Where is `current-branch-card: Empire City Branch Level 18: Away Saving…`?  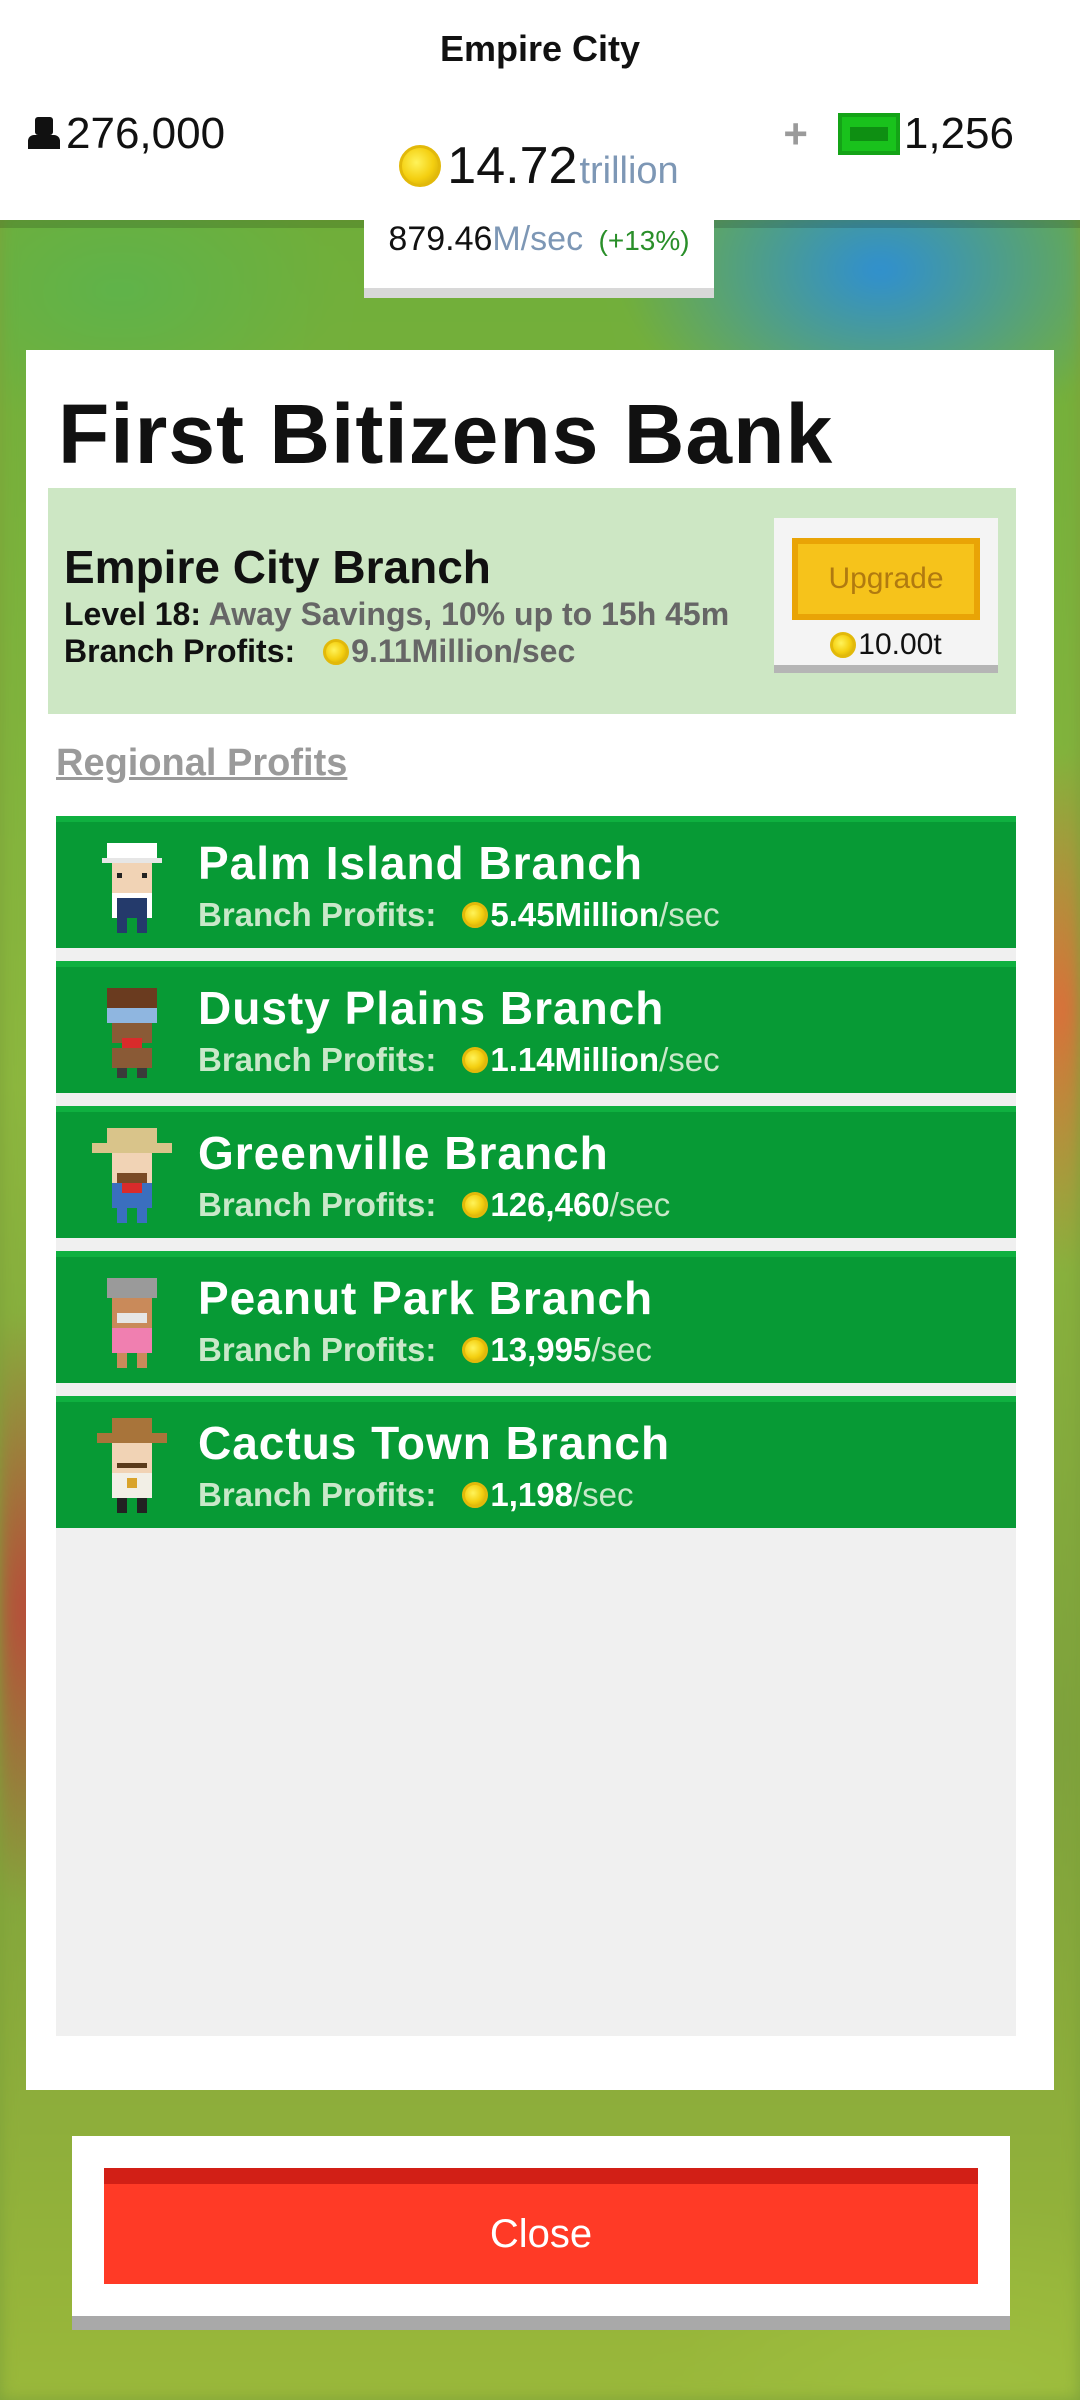 current-branch-card: Empire City Branch Level 18: Away Saving… is located at coordinates (532, 601).